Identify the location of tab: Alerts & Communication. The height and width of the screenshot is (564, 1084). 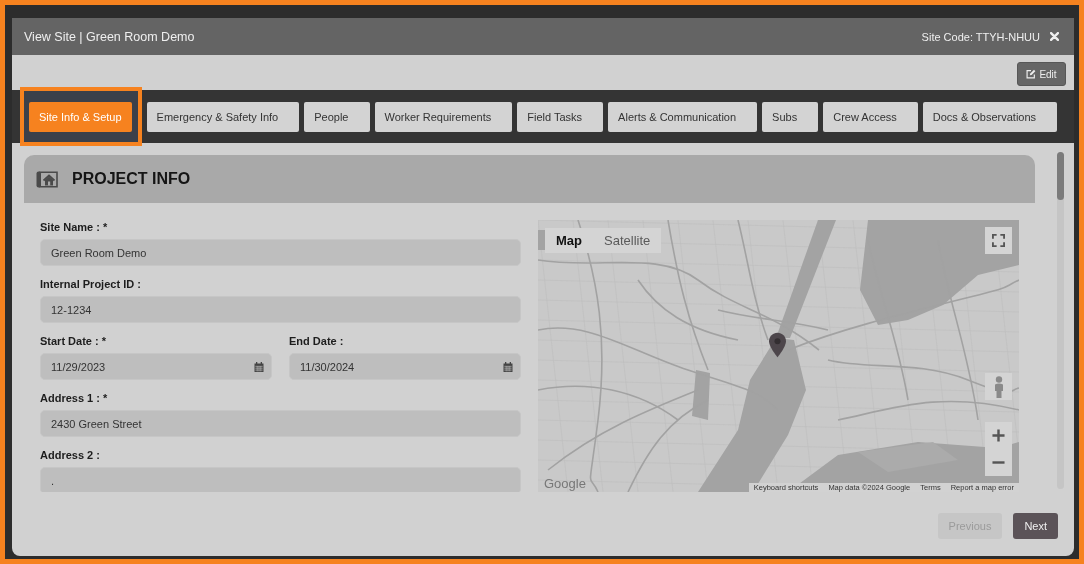
(683, 116).